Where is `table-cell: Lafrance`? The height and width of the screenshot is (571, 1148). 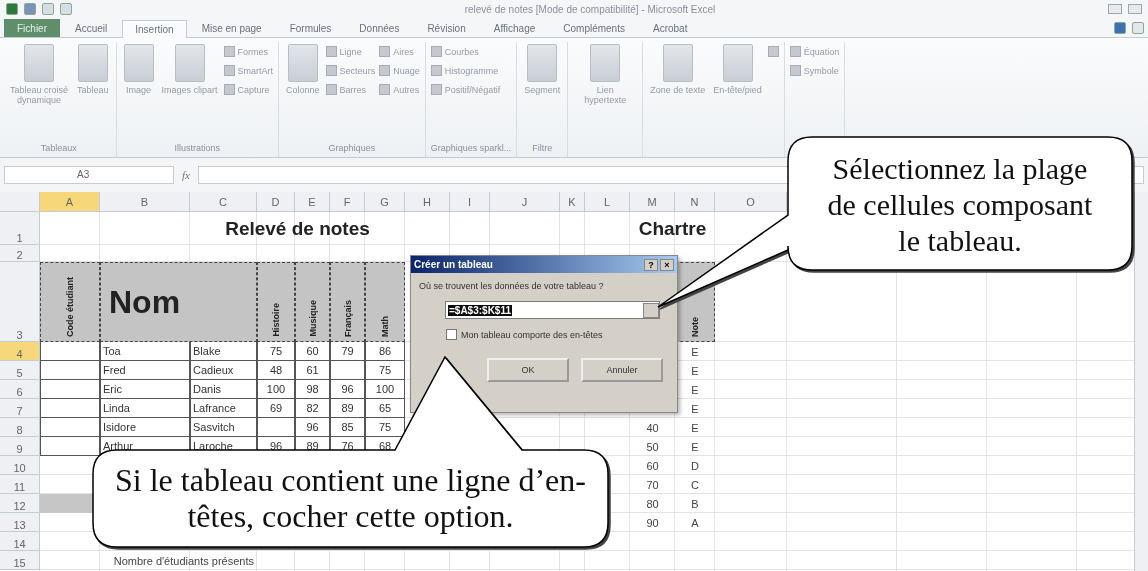 table-cell: Lafrance is located at coordinates (223, 408).